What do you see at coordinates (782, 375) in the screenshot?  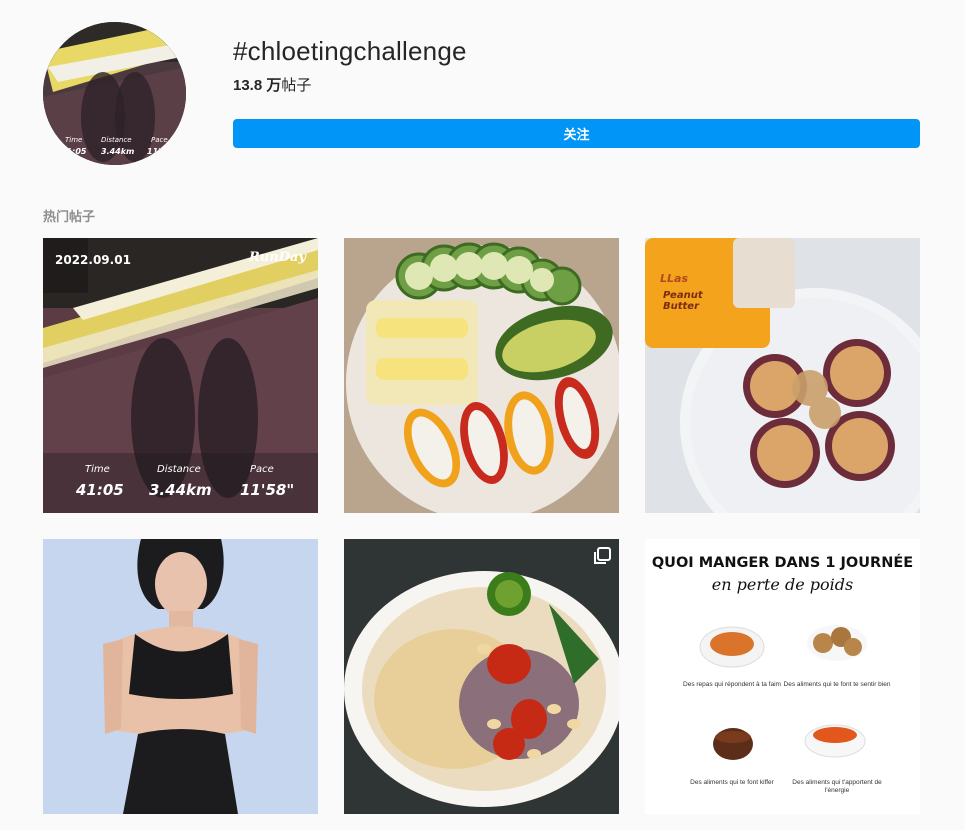 I see `post-peanut-butter-figs: LLas Peanut Butter` at bounding box center [782, 375].